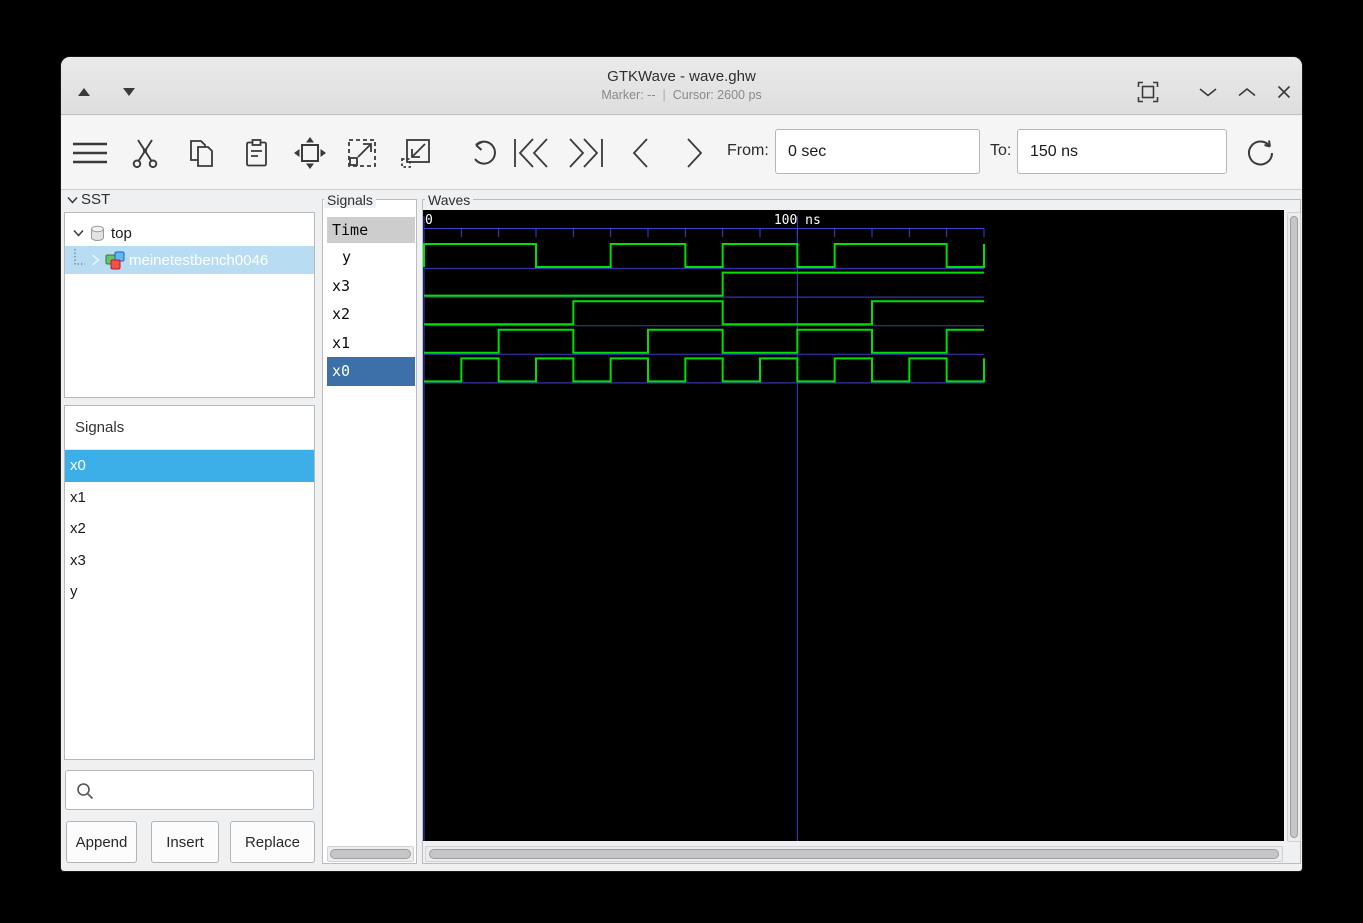 The width and height of the screenshot is (1363, 923). I want to click on wave-name-row-x2: x2, so click(371, 314).